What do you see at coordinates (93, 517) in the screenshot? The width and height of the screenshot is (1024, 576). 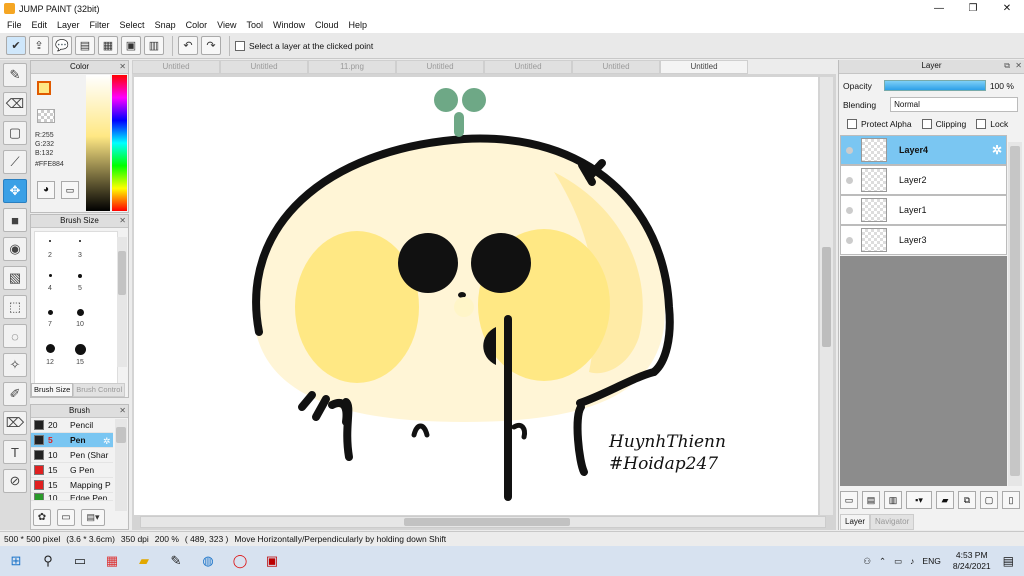 I see `brush-menu-icon: ▤▾` at bounding box center [93, 517].